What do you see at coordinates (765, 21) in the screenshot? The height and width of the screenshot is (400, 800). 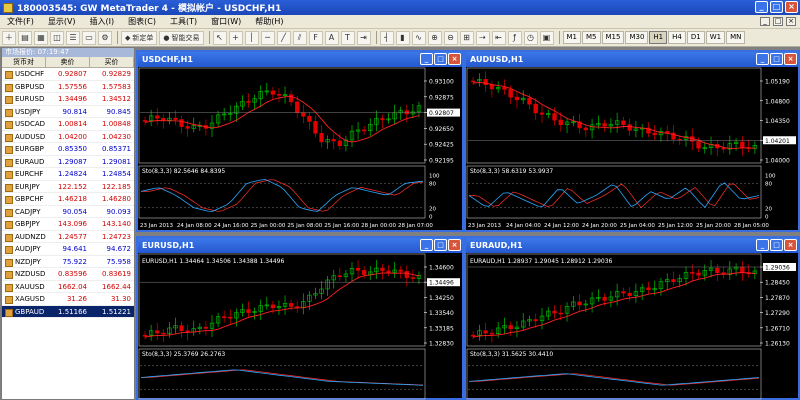 I see `mdi-minimize-button: _` at bounding box center [765, 21].